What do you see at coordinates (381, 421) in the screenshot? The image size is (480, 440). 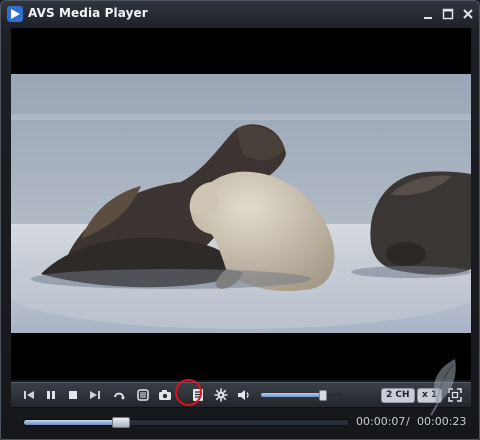 I see `current-time: 00:00:07` at bounding box center [381, 421].